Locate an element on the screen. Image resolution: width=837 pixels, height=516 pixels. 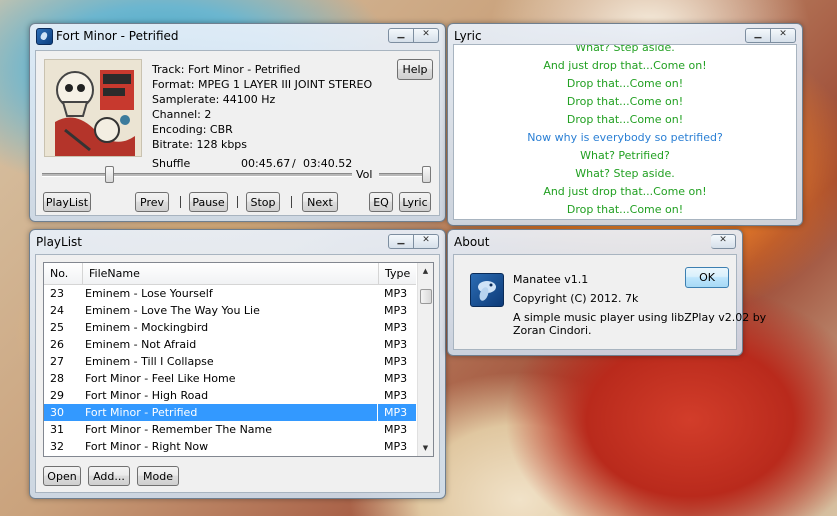
cell-filename: Fort Minor - Right Now is located at coordinates (147, 446).